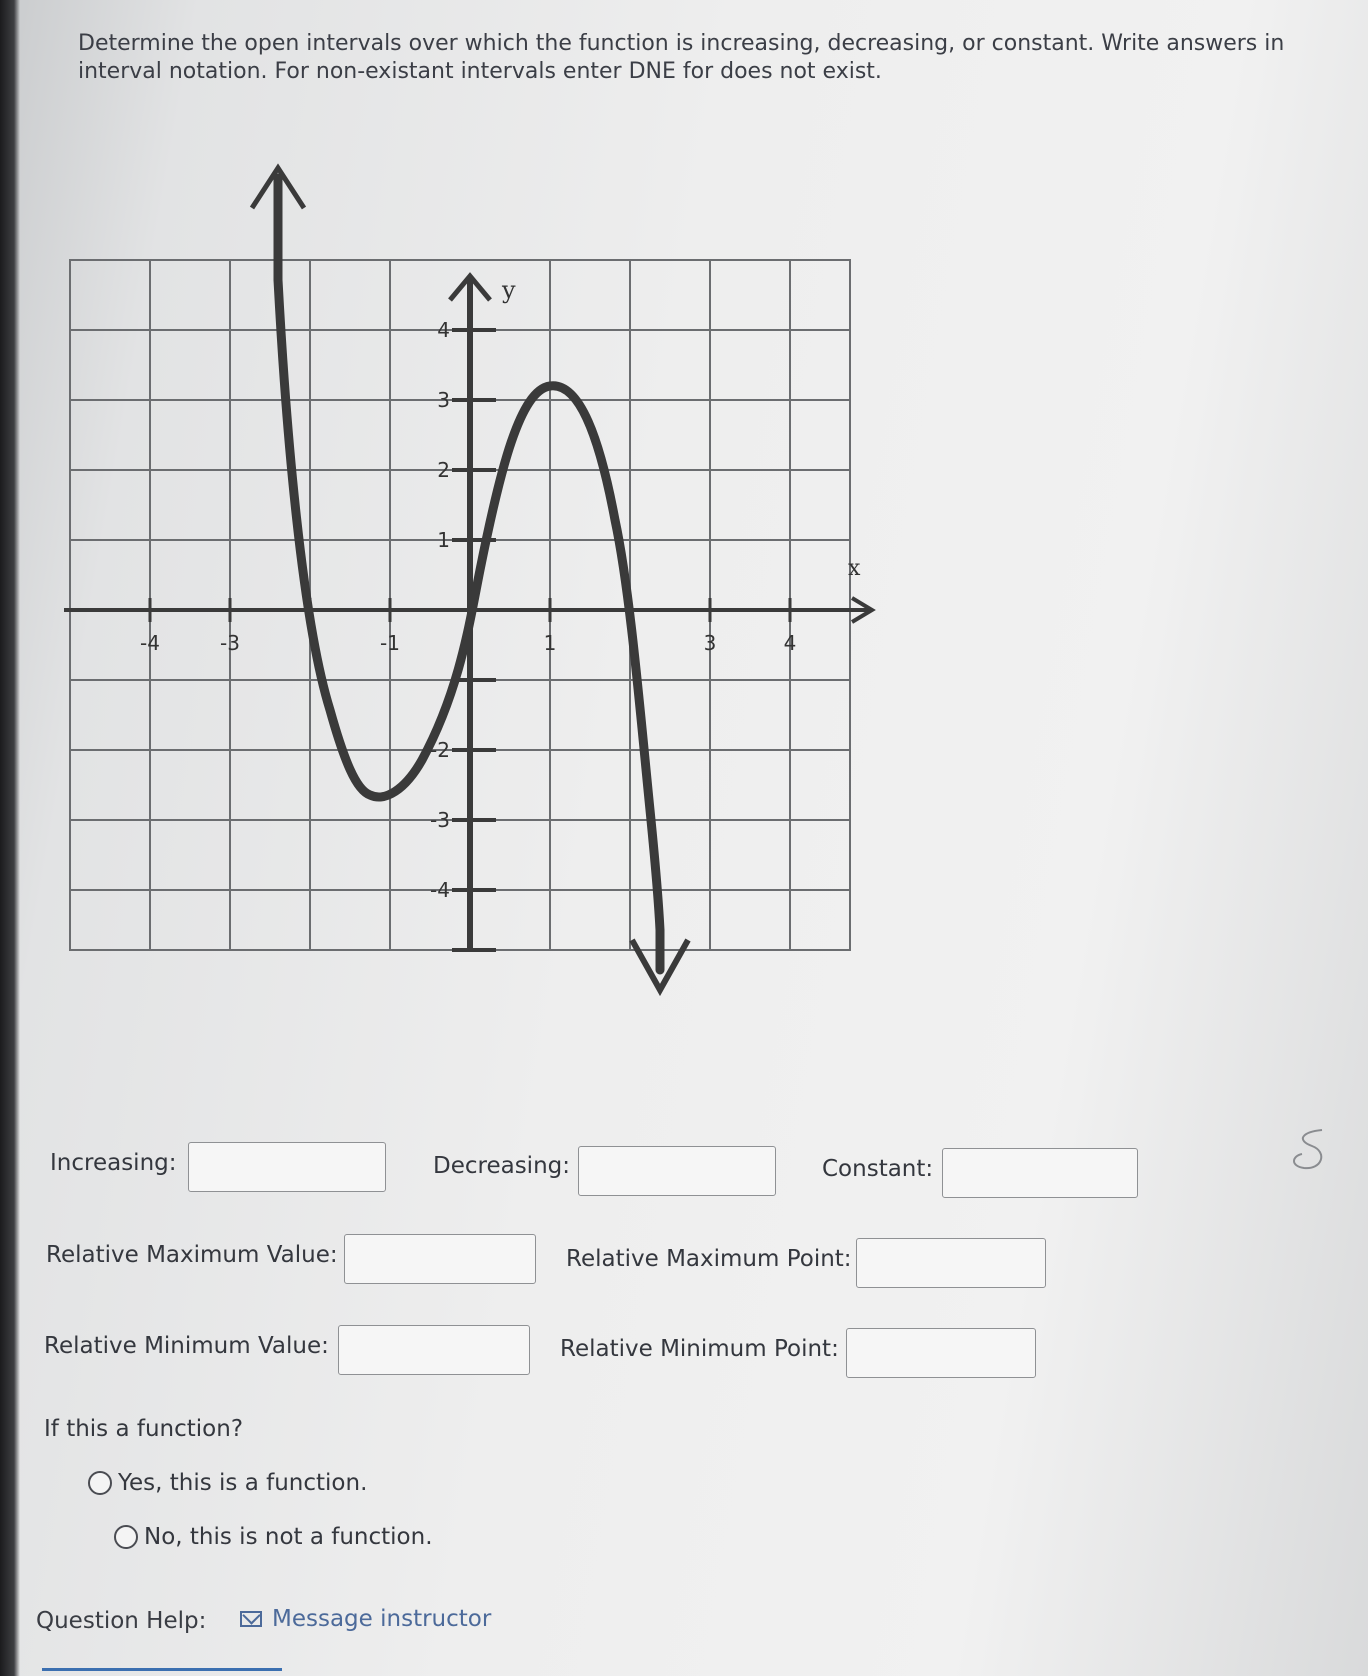  Describe the element at coordinates (550, 643) in the screenshot. I see `x-tick-label: 1` at that location.